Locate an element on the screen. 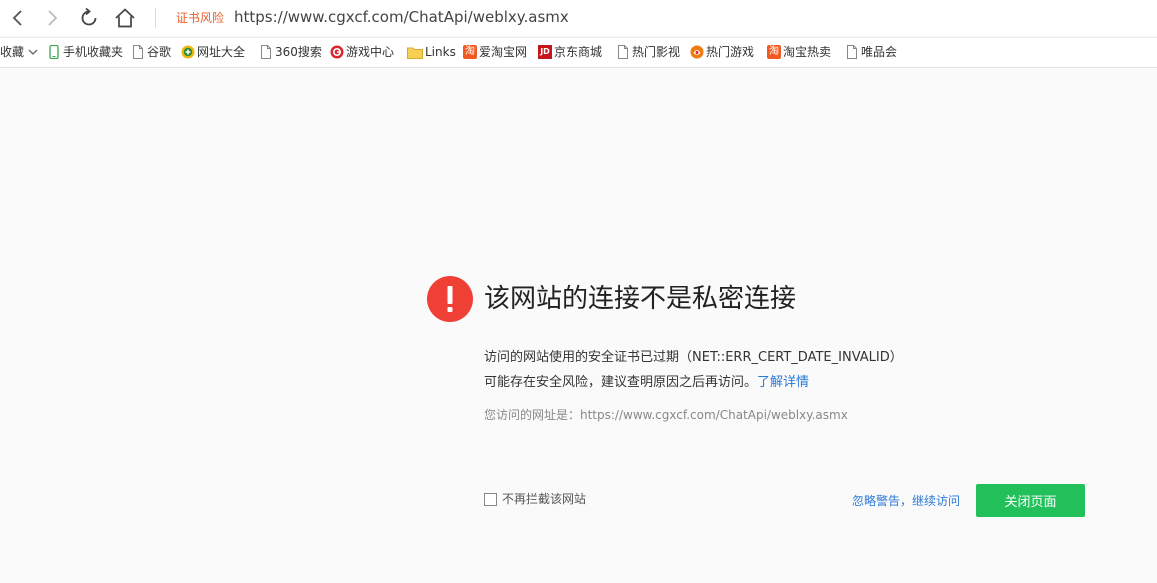  chevron-down-icon is located at coordinates (33, 52).